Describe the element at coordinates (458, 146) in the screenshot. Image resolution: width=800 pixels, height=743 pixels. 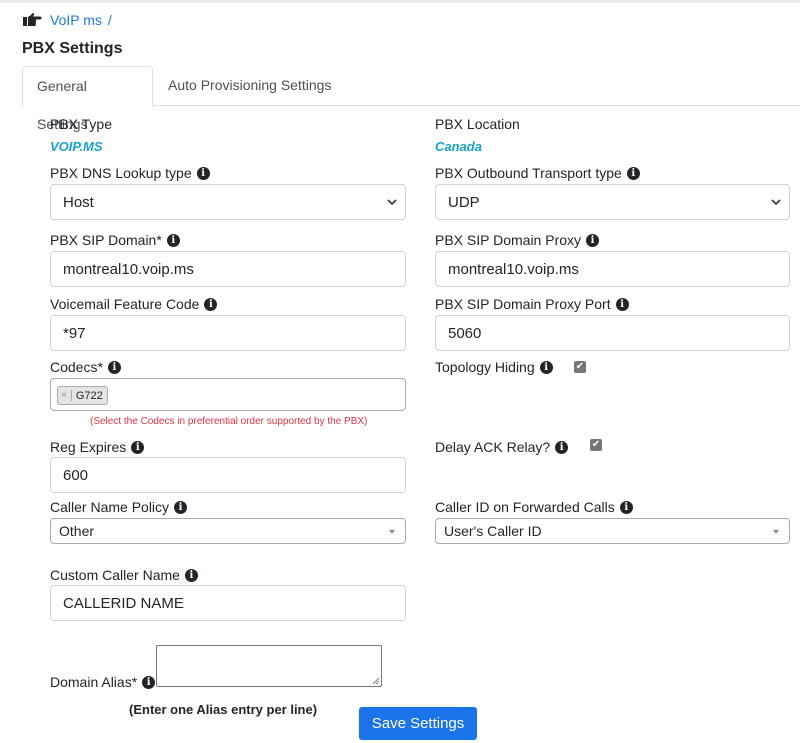
I see `pbx-location-value: Canada` at that location.